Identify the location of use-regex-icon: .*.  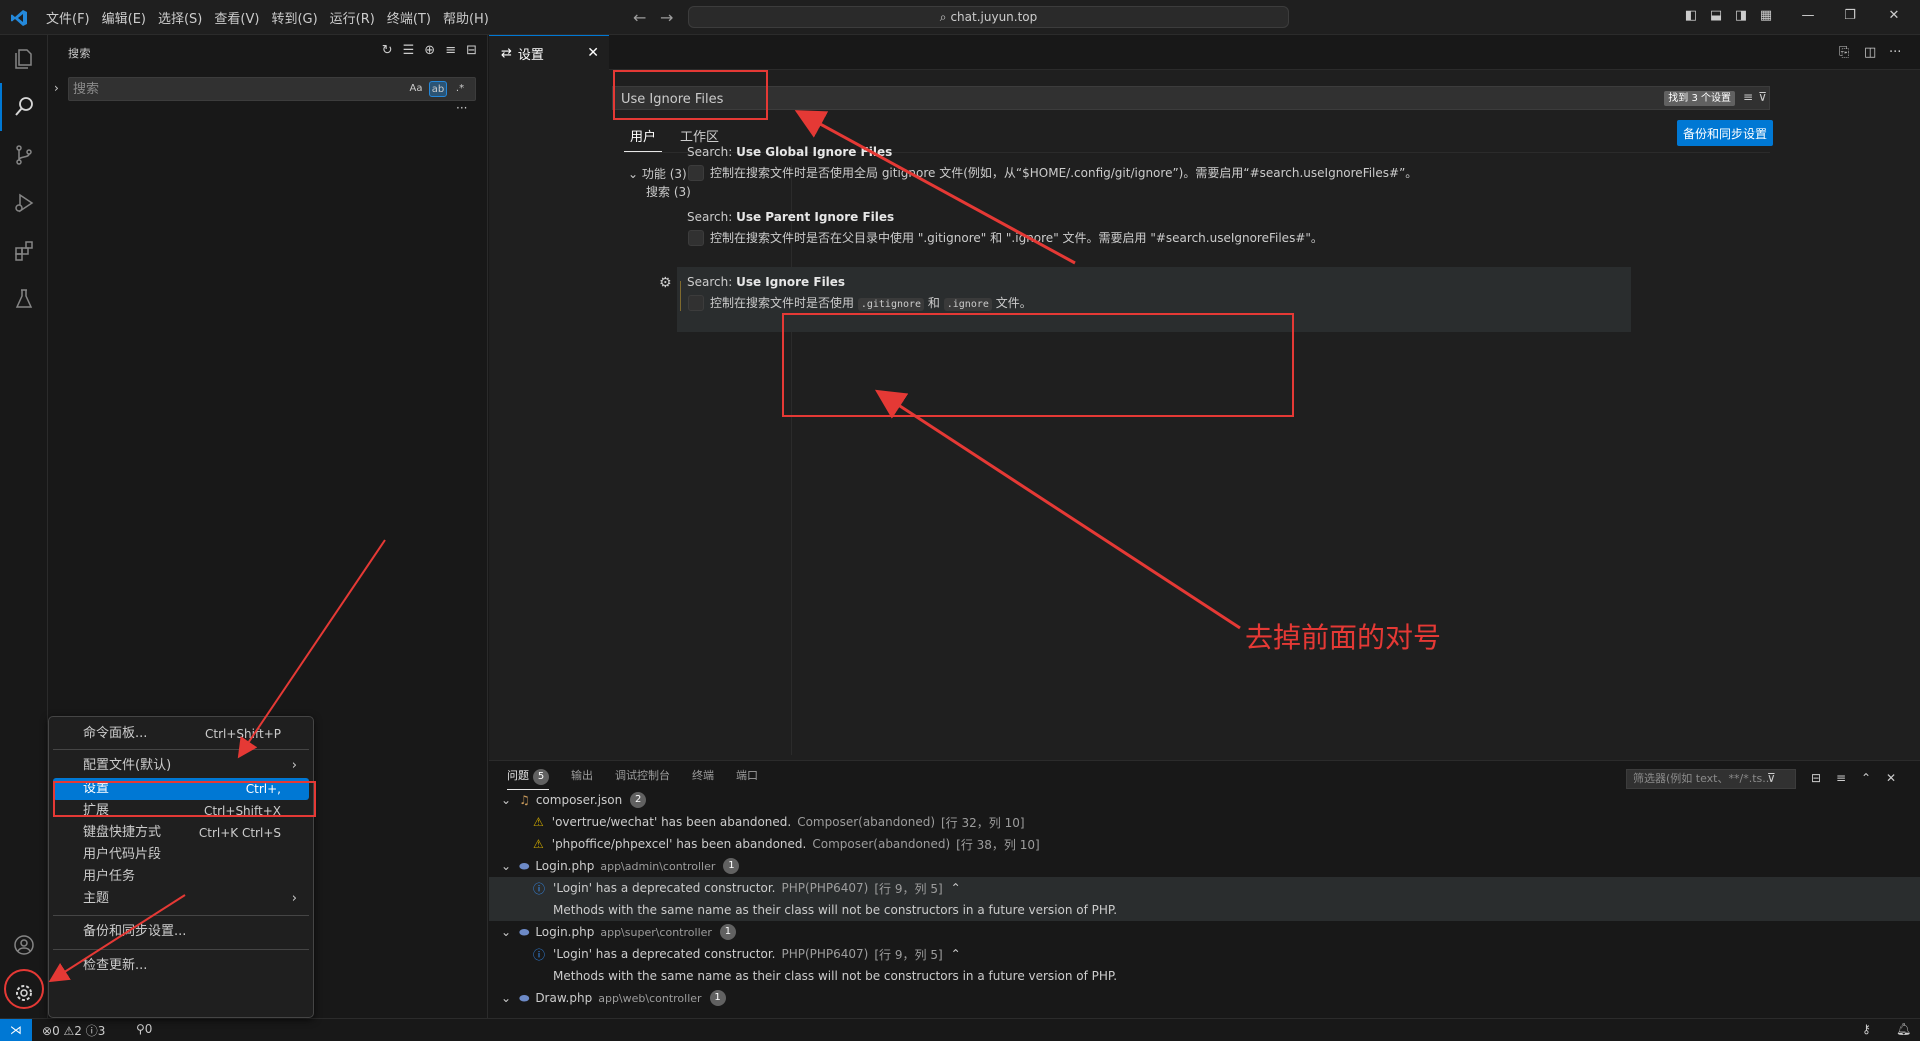
(460, 89).